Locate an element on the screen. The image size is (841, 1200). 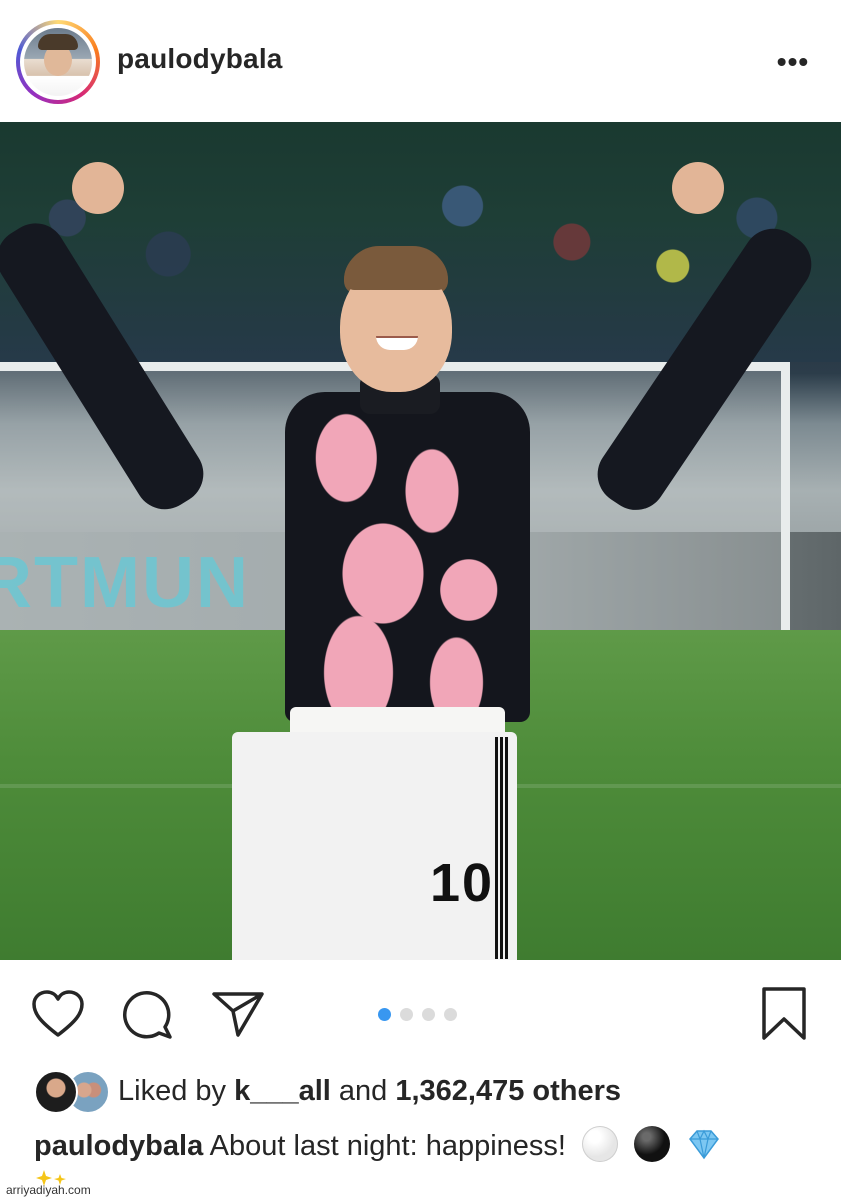
player-left-fist is located at coordinates (98, 188).